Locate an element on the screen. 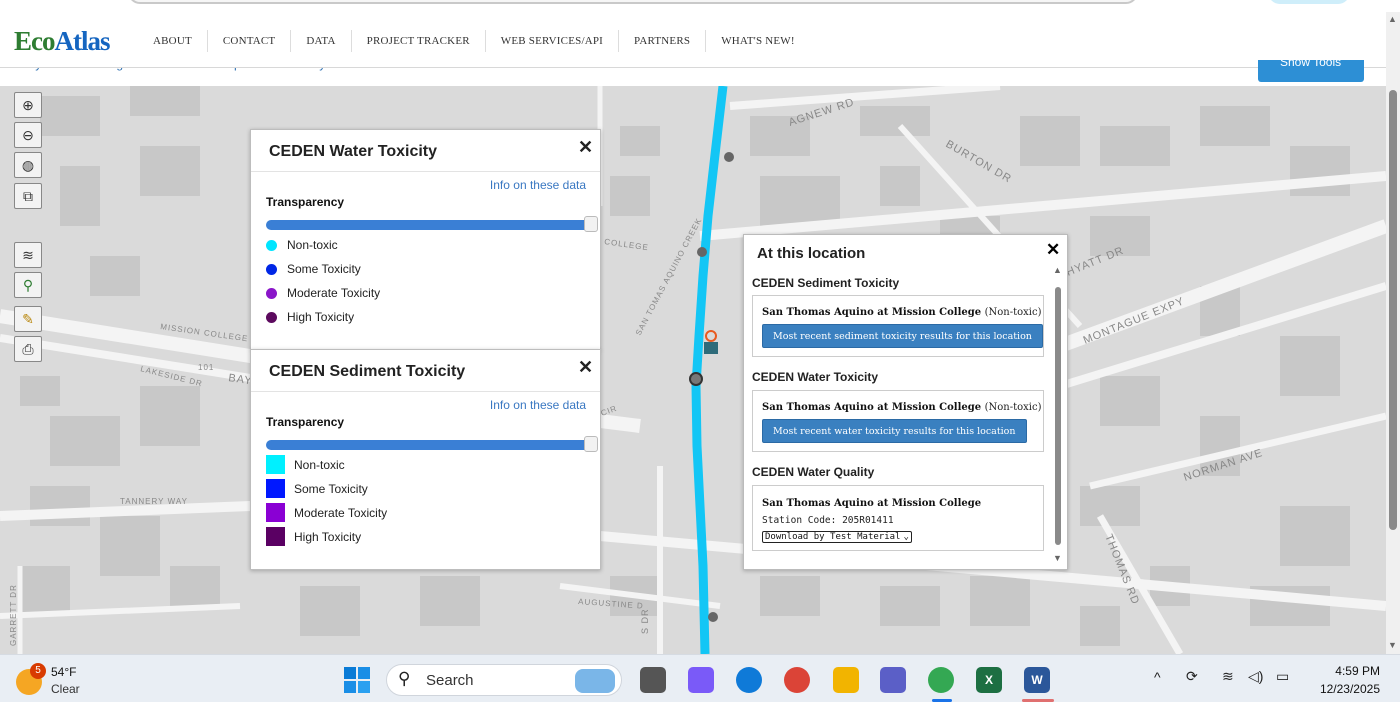  water-legend-nontoxic: Non-toxic is located at coordinates (302, 245).